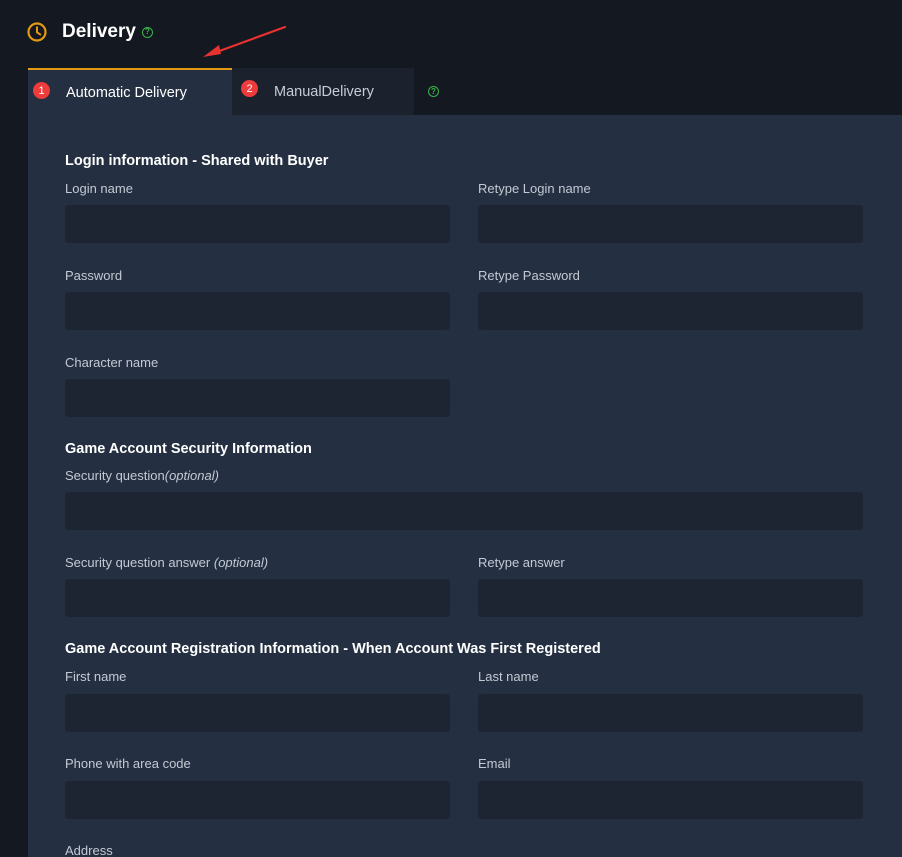 The image size is (902, 857). What do you see at coordinates (37, 32) in the screenshot?
I see `clock-icon` at bounding box center [37, 32].